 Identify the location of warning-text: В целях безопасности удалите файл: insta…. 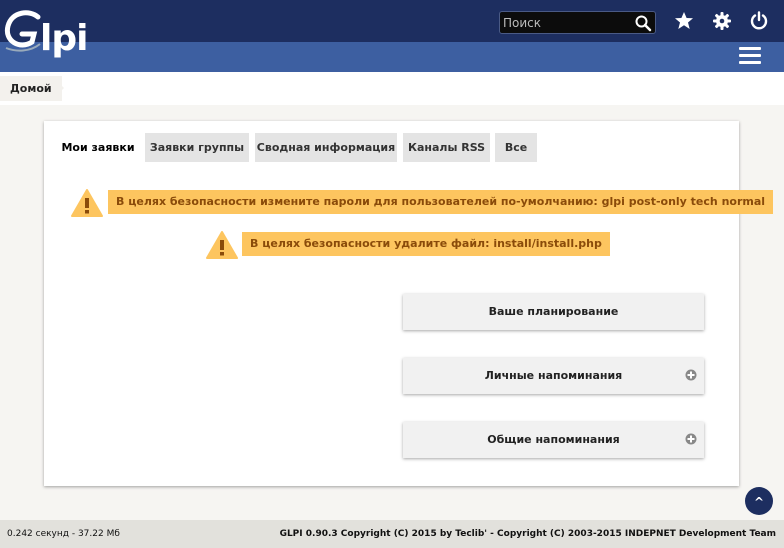
(426, 244).